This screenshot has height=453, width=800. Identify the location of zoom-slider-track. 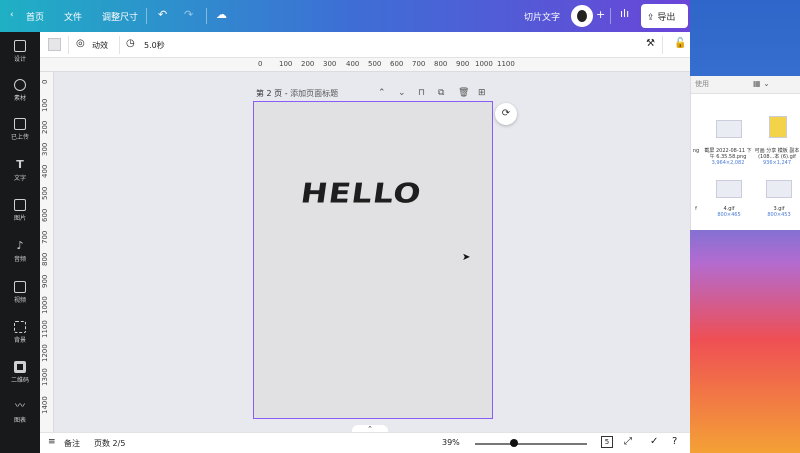
(531, 444).